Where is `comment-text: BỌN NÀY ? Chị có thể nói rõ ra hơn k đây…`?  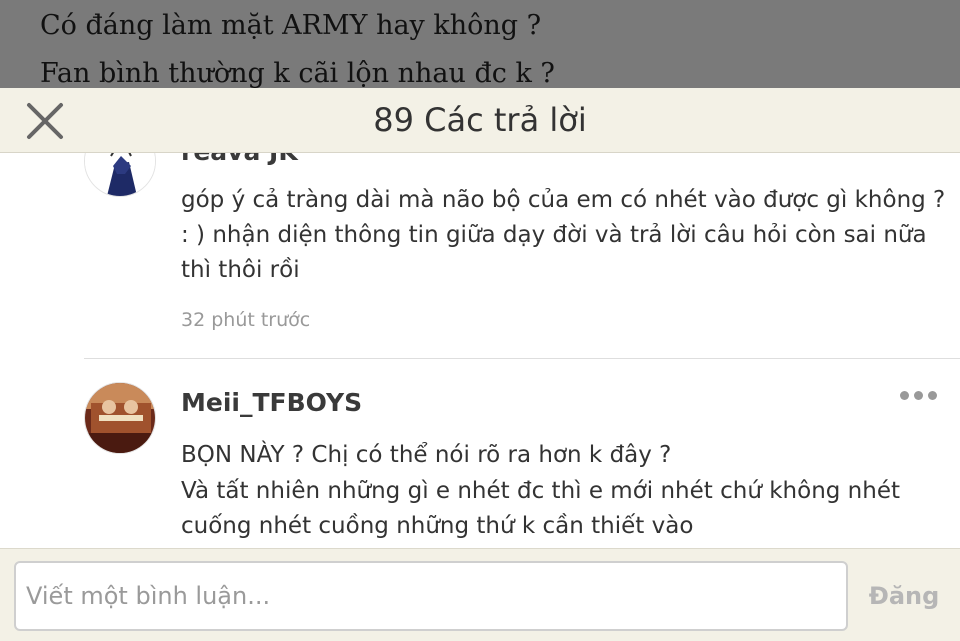
comment-text: BỌN NÀY ? Chị có thể nói rõ ra hơn k đây… is located at coordinates (426, 455).